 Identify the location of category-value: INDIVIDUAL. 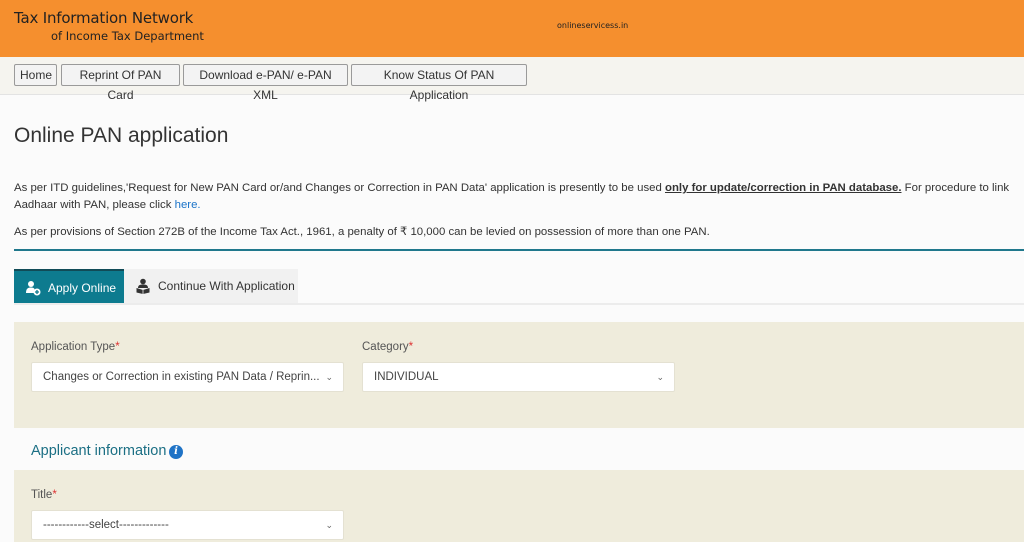
(406, 377).